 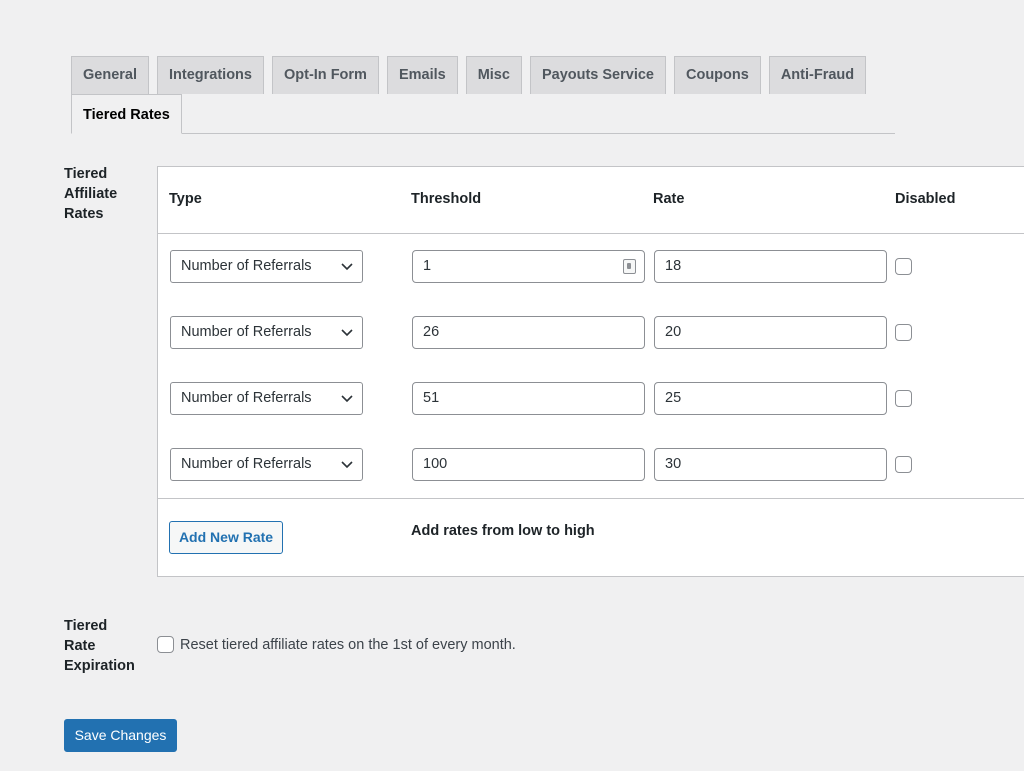 I want to click on tab-integrations: Integrations, so click(x=210, y=75).